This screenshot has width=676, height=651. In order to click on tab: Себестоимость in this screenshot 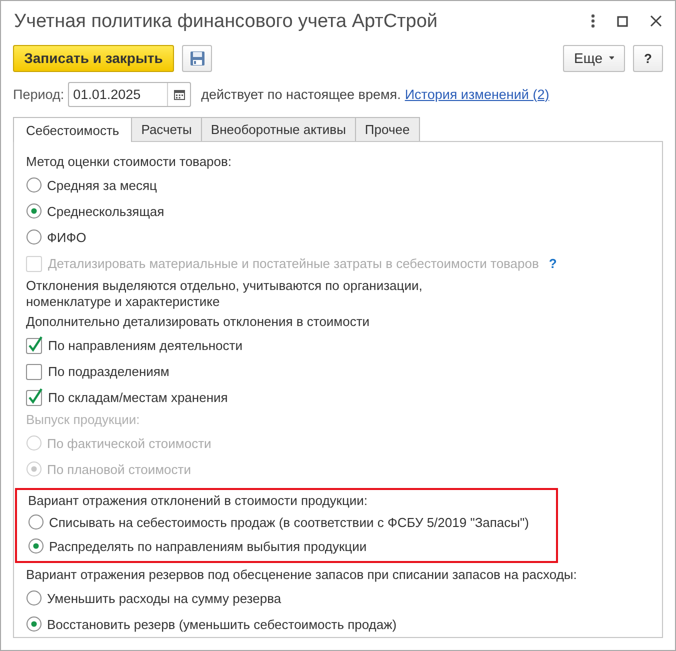, I will do `click(72, 129)`.